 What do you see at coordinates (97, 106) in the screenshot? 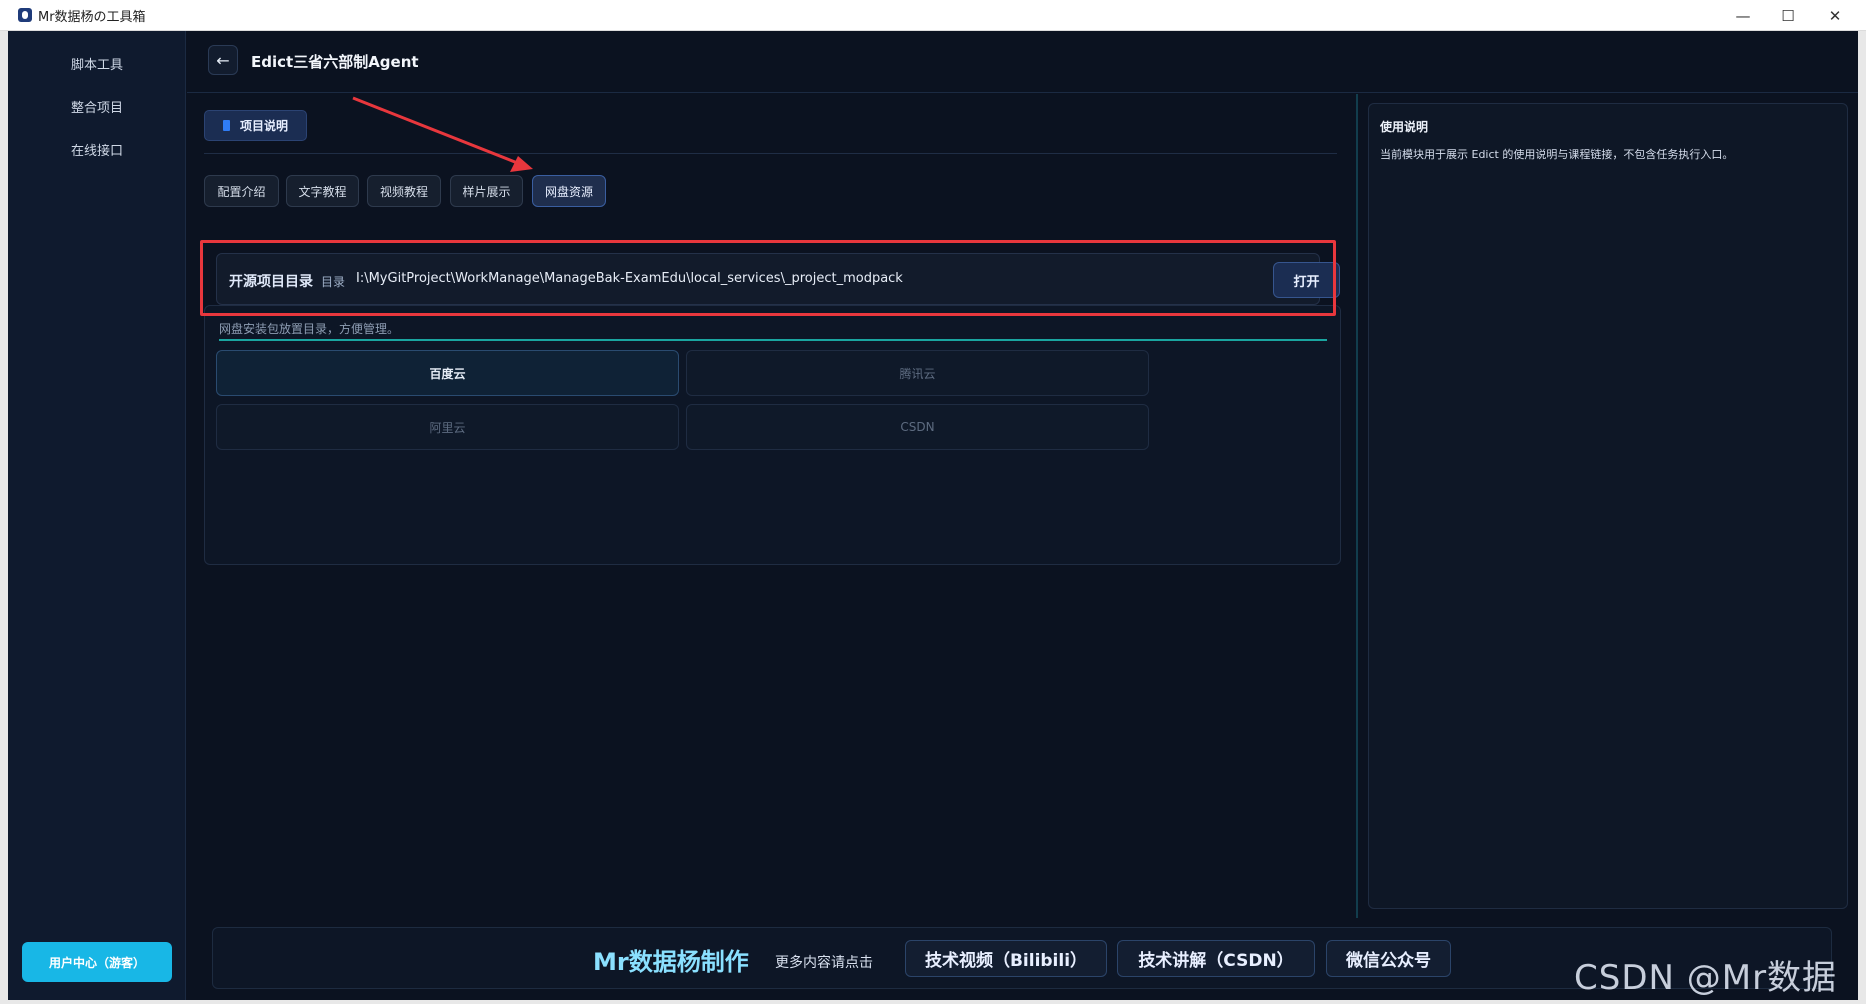
I see `sidebar-item-integrated-projects: 整合项目` at bounding box center [97, 106].